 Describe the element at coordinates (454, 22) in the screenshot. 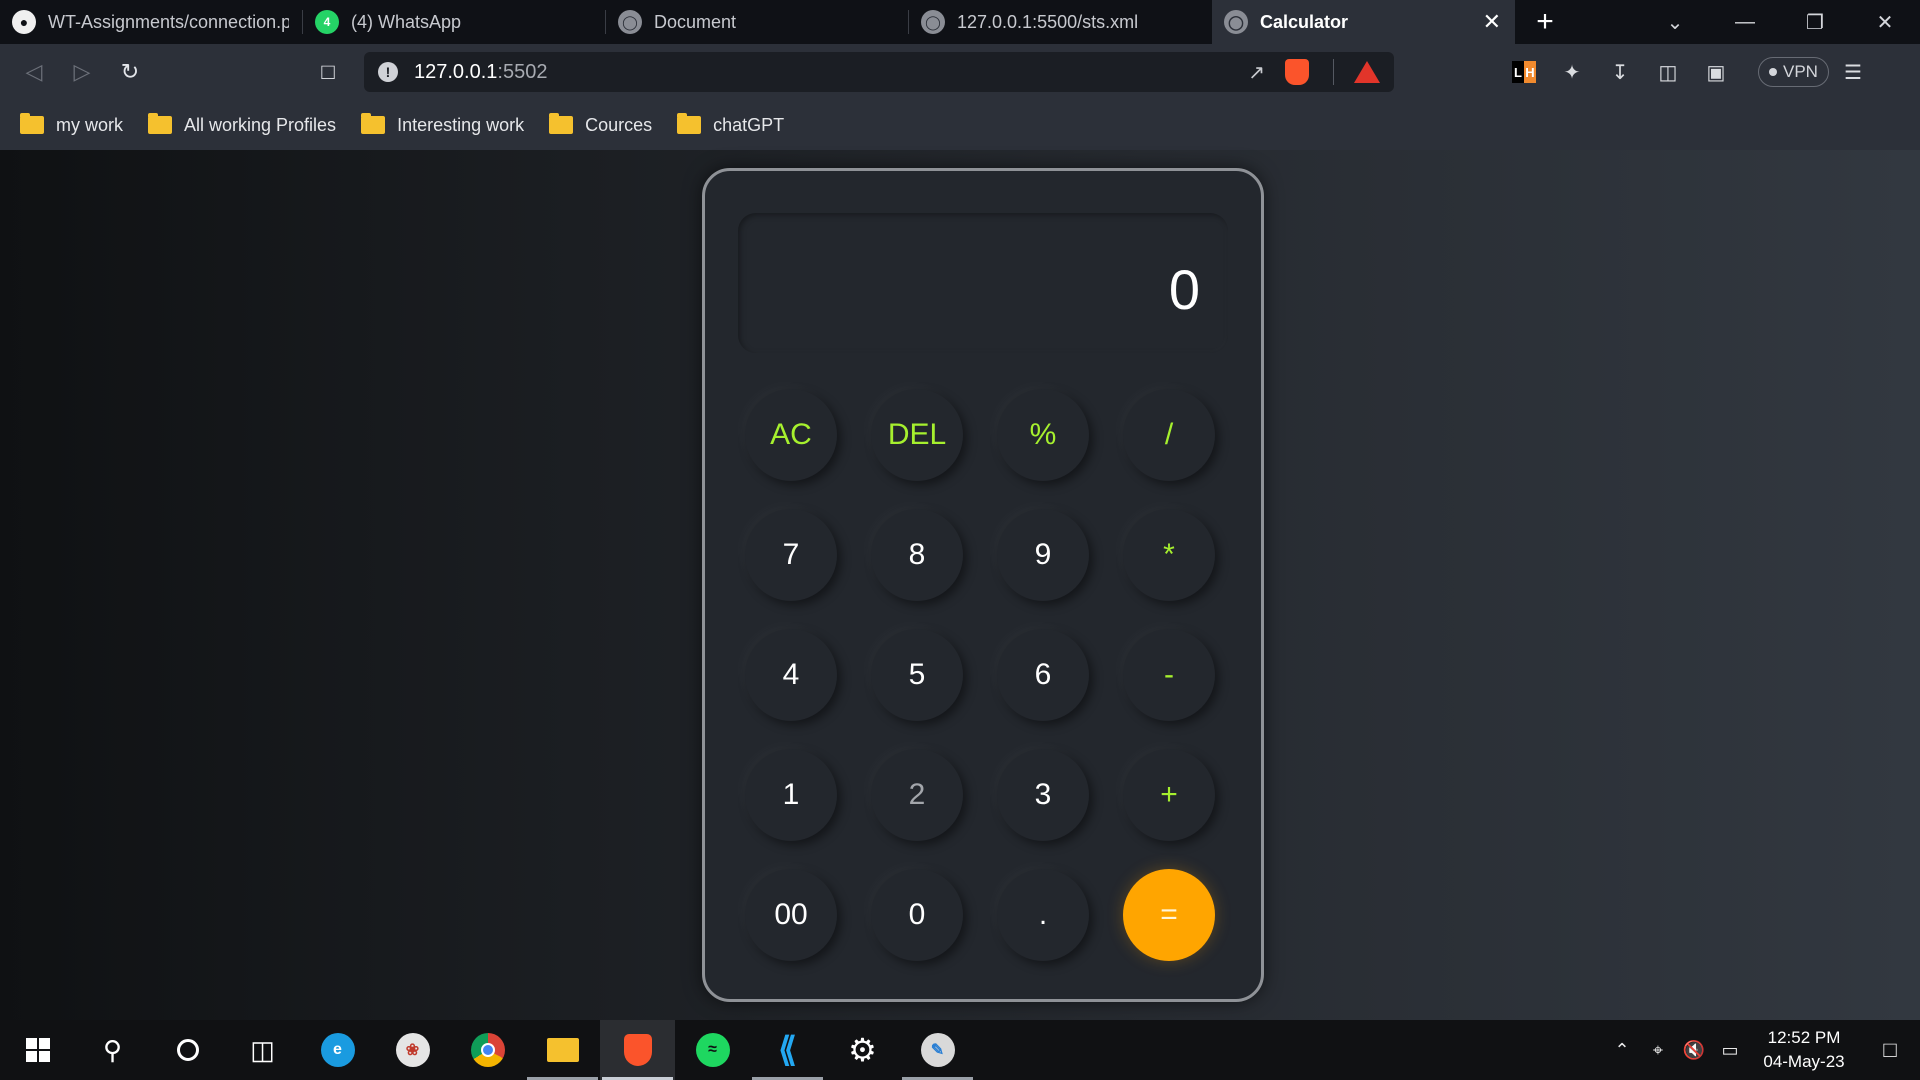

I see `tab-whatsapp: 4 (4) WhatsApp` at that location.